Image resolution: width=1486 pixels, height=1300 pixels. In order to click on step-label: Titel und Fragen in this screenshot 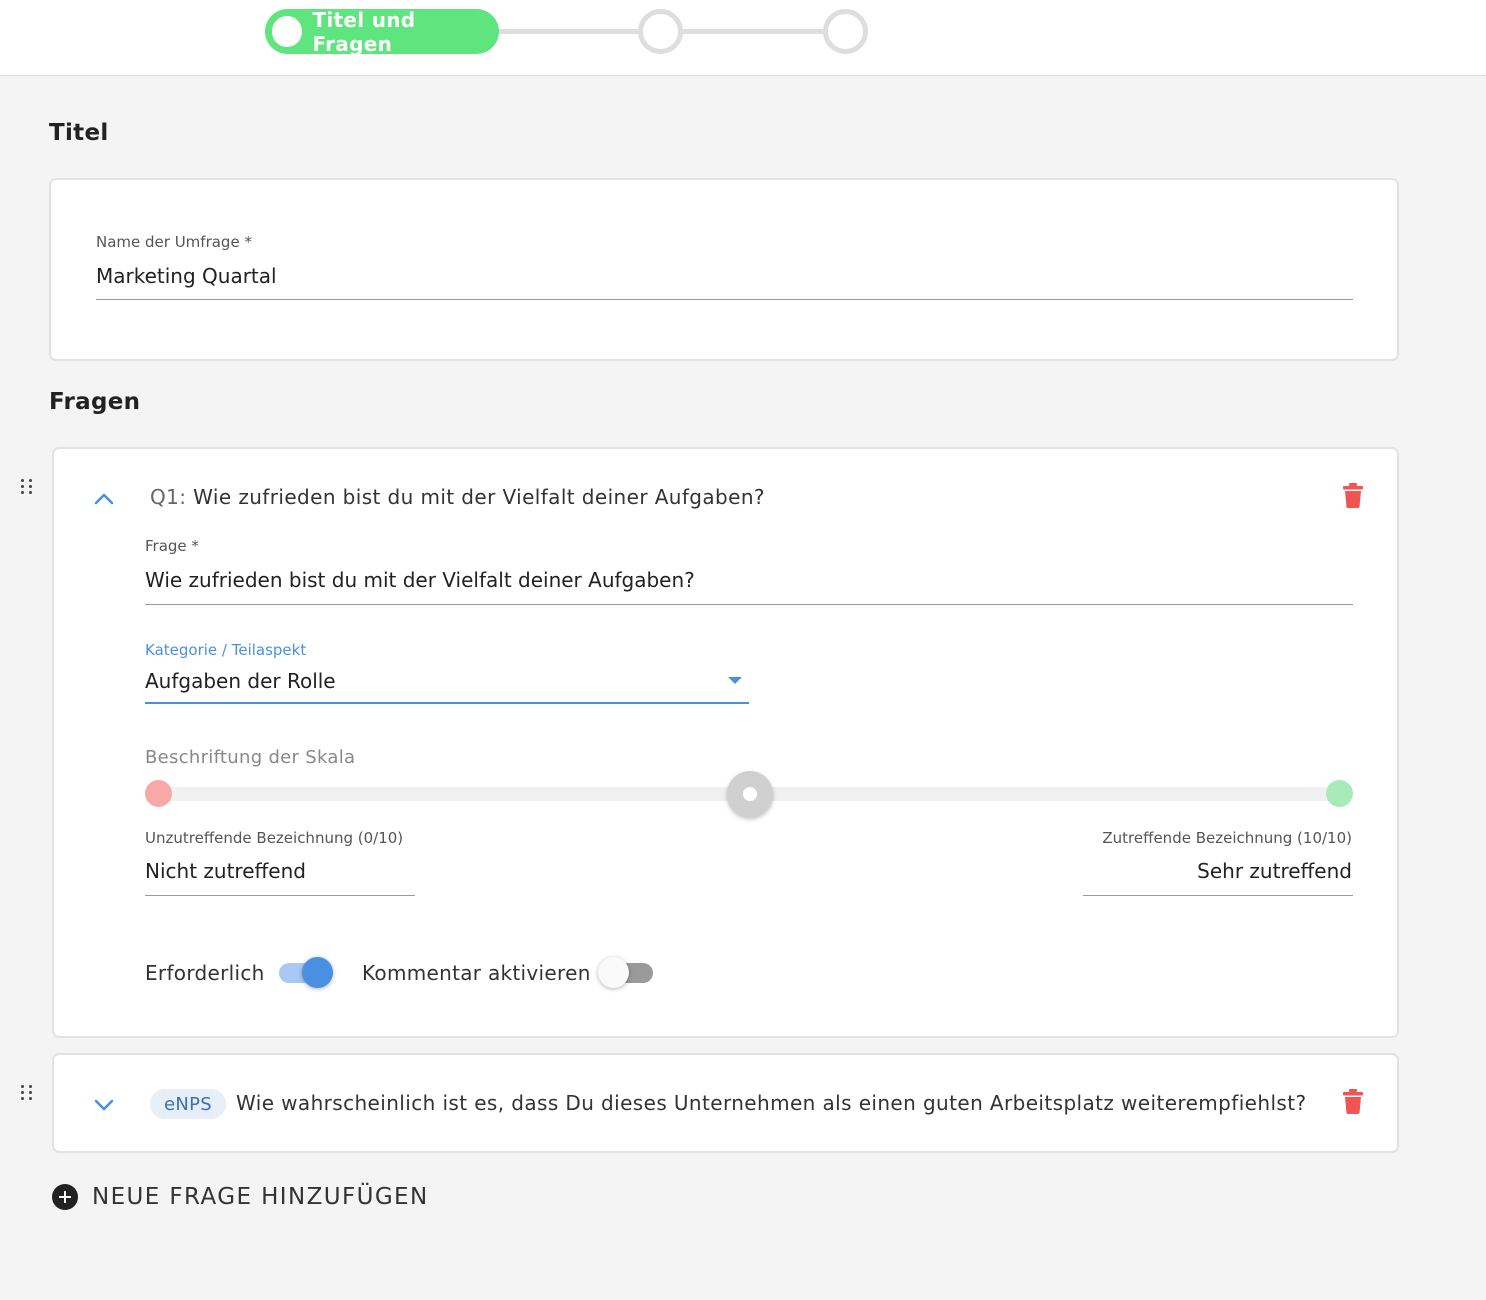, I will do `click(364, 31)`.